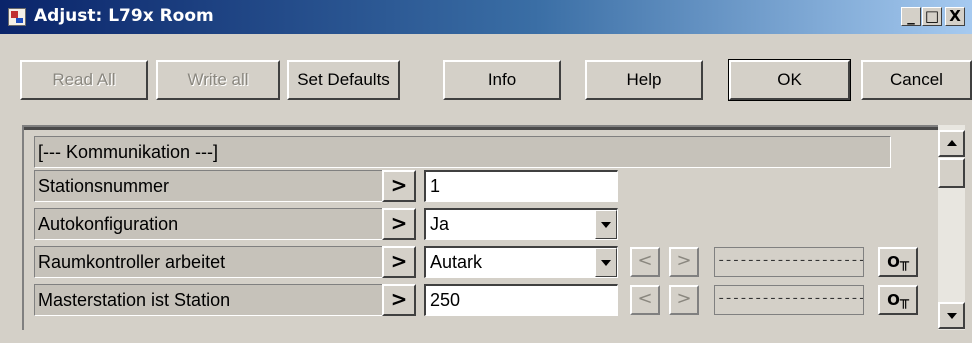  What do you see at coordinates (462, 152) in the screenshot?
I see `section-header: [--- Kommunikation ---]` at bounding box center [462, 152].